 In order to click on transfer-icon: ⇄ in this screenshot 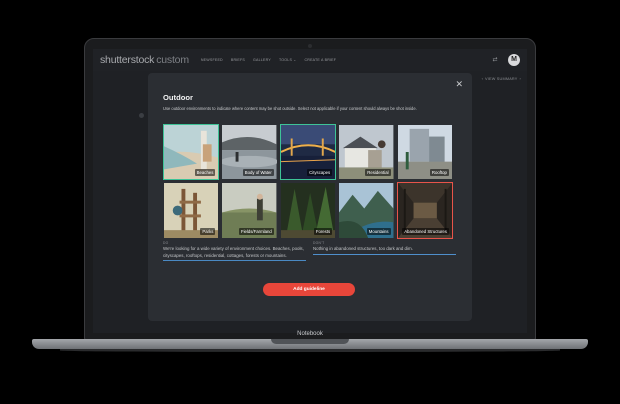, I will do `click(495, 60)`.